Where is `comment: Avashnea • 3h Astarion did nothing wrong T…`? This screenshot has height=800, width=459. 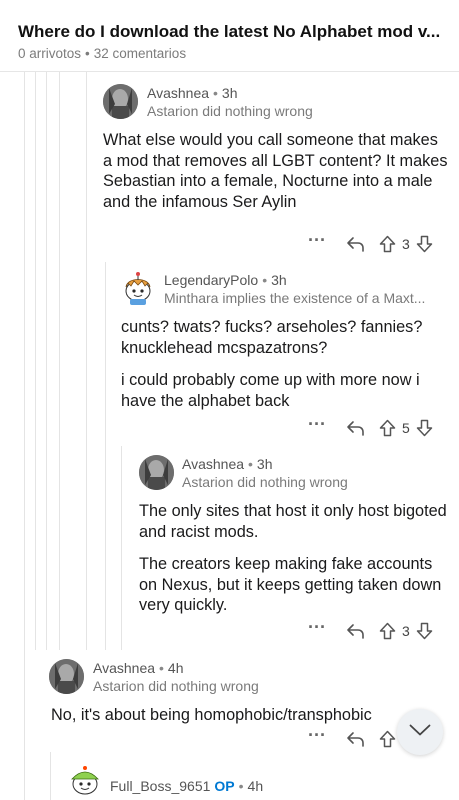 comment: Avashnea • 3h Astarion did nothing wrong T… is located at coordinates (294, 541).